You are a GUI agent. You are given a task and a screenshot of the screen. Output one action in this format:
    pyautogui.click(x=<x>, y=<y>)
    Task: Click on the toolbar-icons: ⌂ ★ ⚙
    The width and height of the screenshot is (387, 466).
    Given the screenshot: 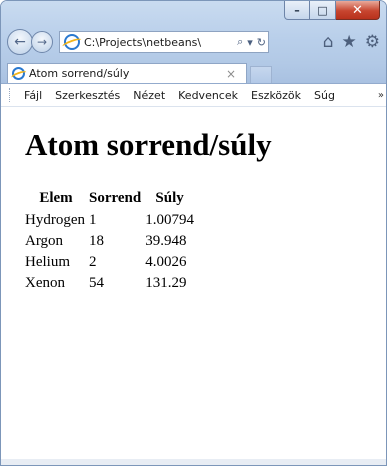 What is the action you would take?
    pyautogui.click(x=352, y=42)
    